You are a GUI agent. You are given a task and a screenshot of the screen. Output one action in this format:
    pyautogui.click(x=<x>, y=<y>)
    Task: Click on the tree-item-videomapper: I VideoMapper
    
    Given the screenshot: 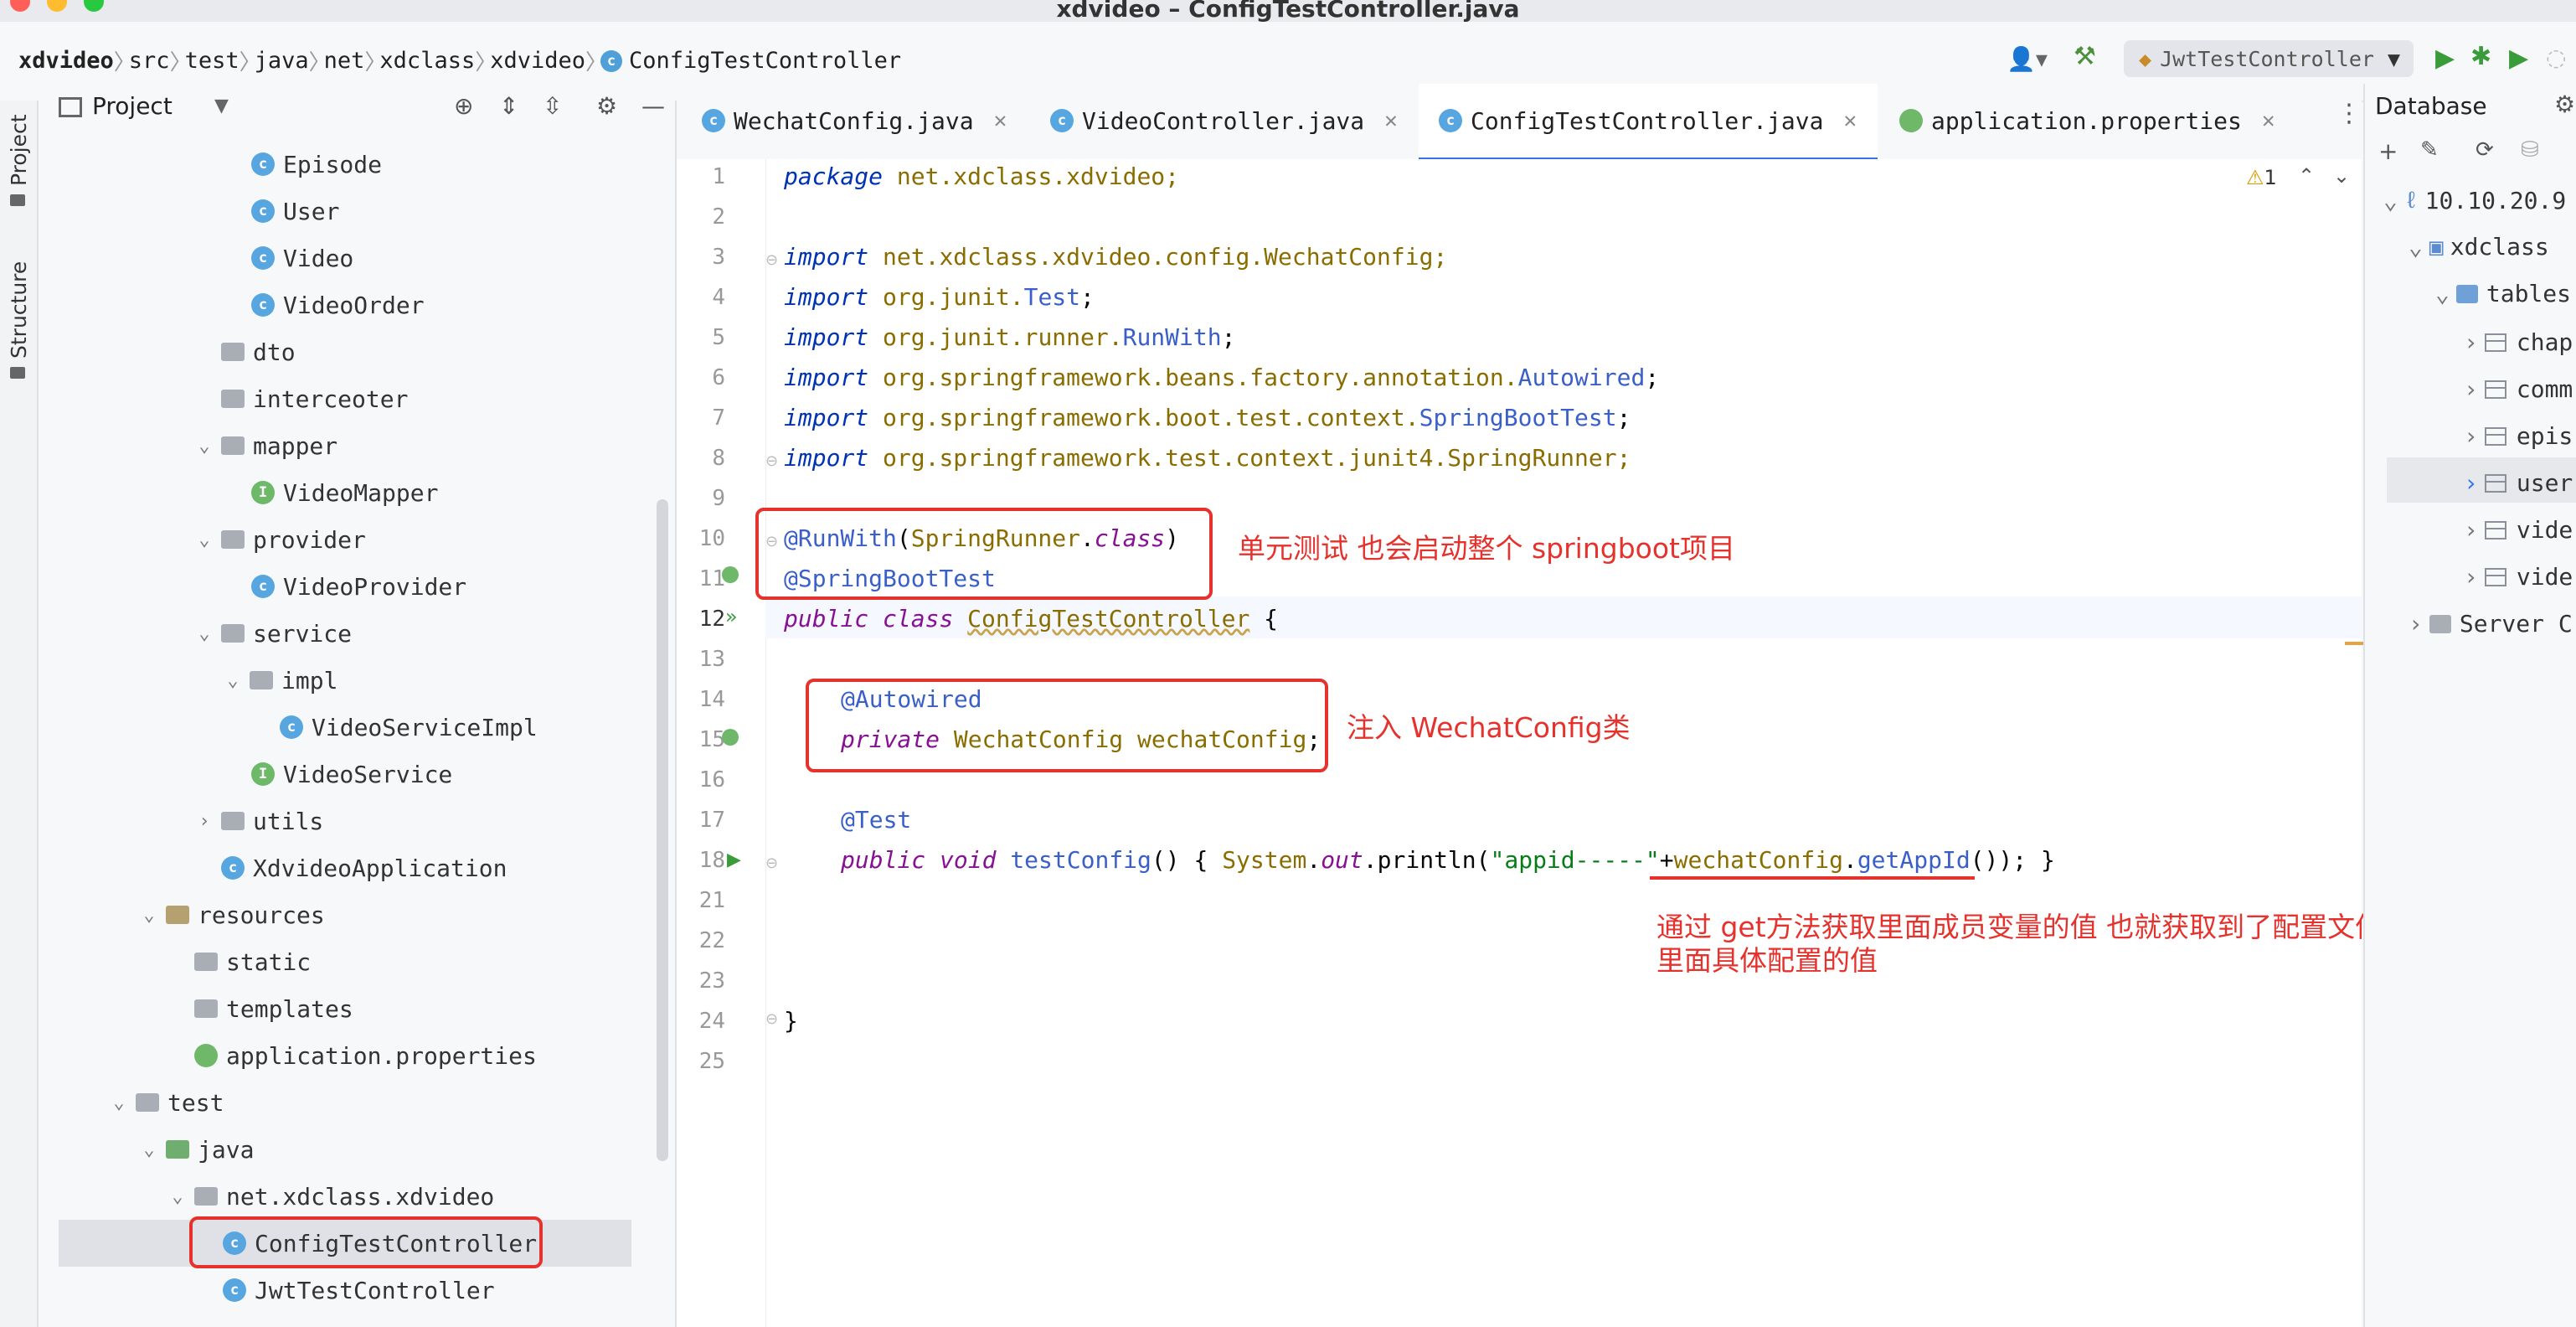 What is the action you would take?
    pyautogui.click(x=344, y=493)
    